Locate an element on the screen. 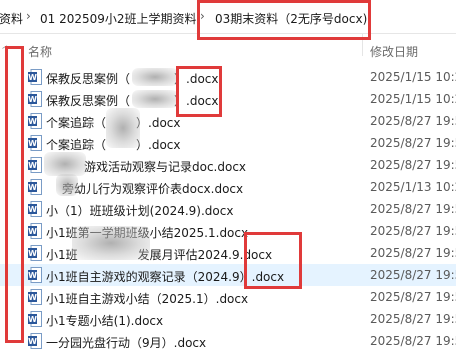  file-date: 2025/1/13 10:2 is located at coordinates (413, 187).